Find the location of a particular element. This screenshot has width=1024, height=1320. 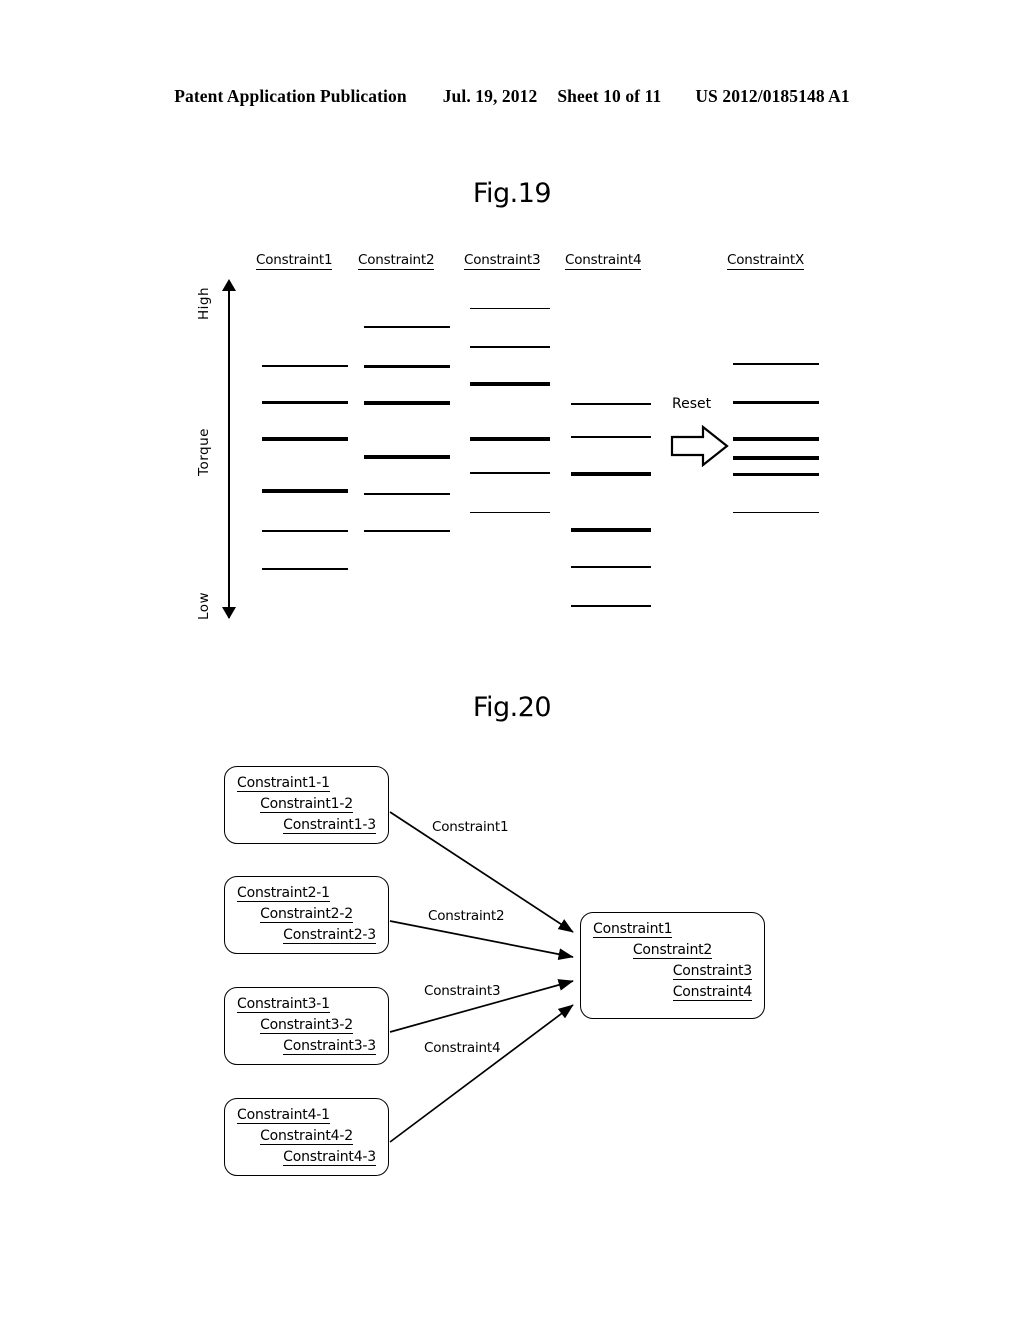

node-line: Constraint2-3 is located at coordinates (306, 936).